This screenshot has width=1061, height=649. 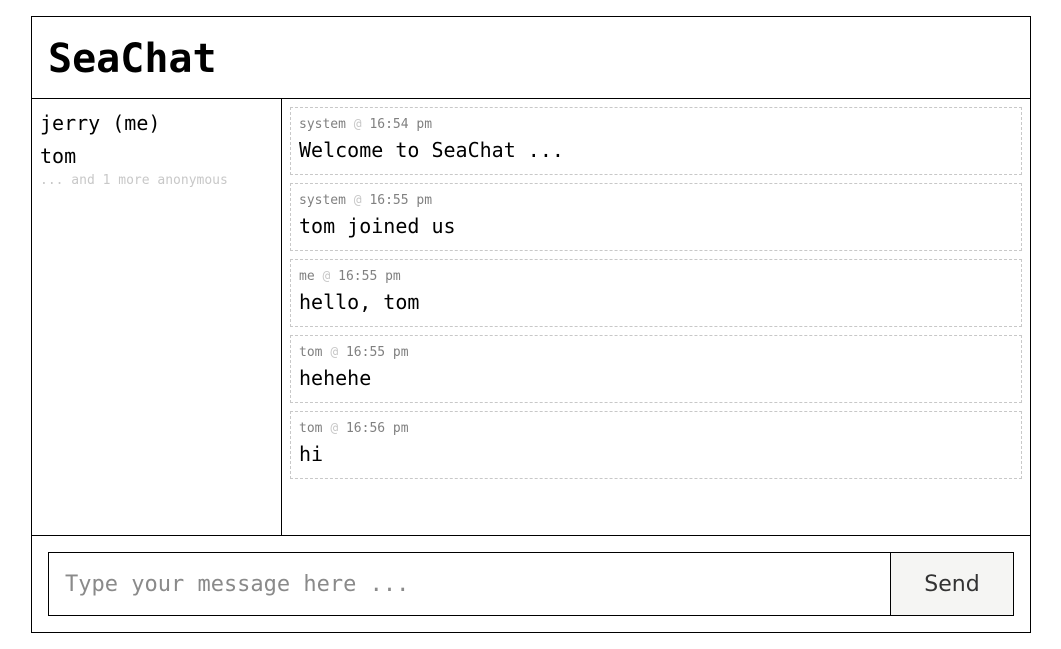 What do you see at coordinates (469, 584) in the screenshot?
I see `message-input` at bounding box center [469, 584].